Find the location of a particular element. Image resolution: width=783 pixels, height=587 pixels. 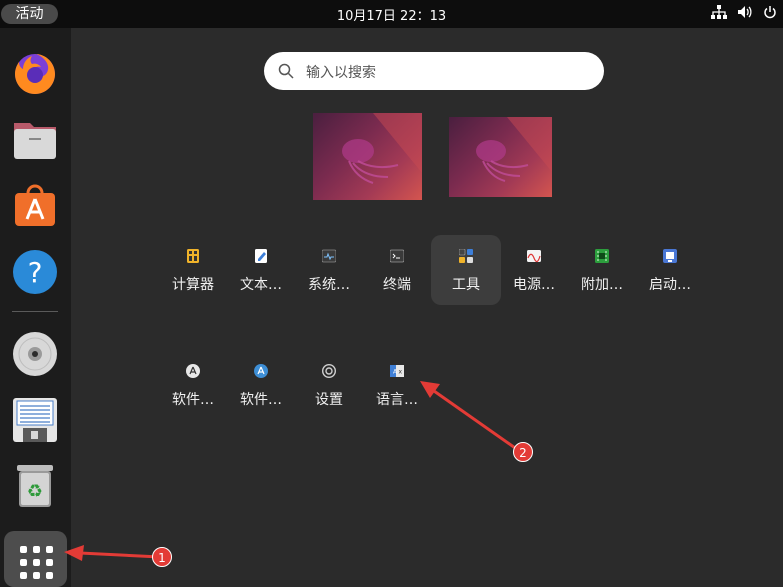

annotation-badge-1: 1 is located at coordinates (162, 557).